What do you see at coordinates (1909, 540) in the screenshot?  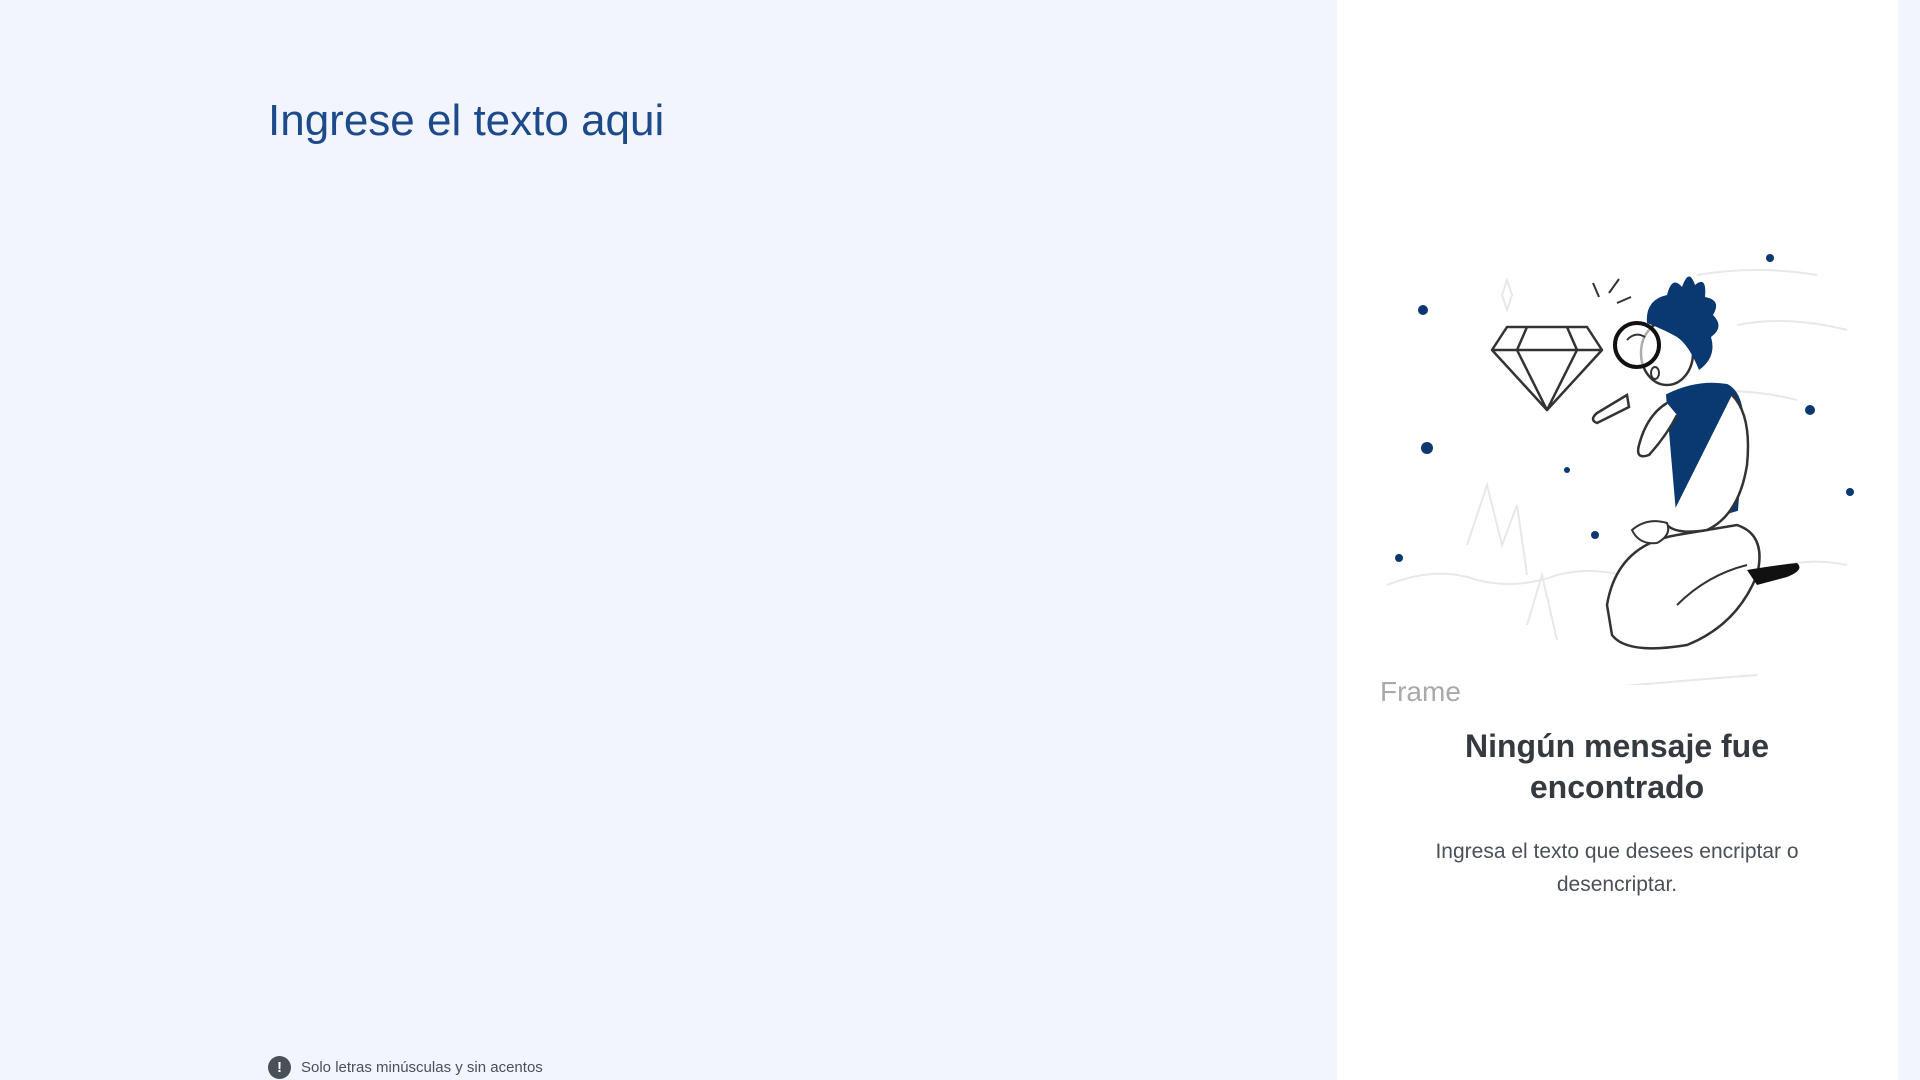 I see `page-edge` at bounding box center [1909, 540].